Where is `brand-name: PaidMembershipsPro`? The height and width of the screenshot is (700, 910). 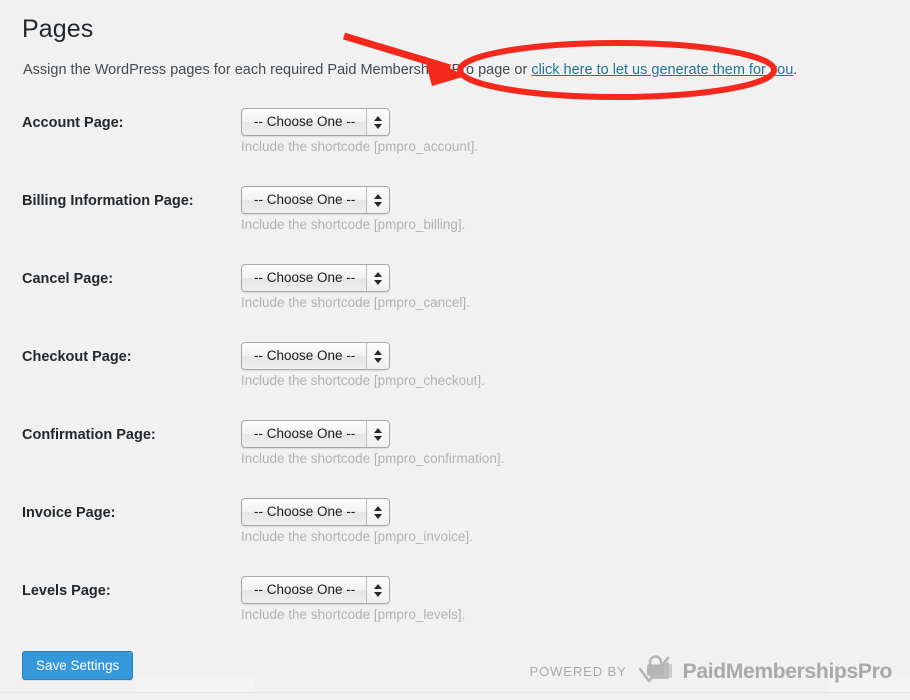 brand-name: PaidMembershipsPro is located at coordinates (787, 671).